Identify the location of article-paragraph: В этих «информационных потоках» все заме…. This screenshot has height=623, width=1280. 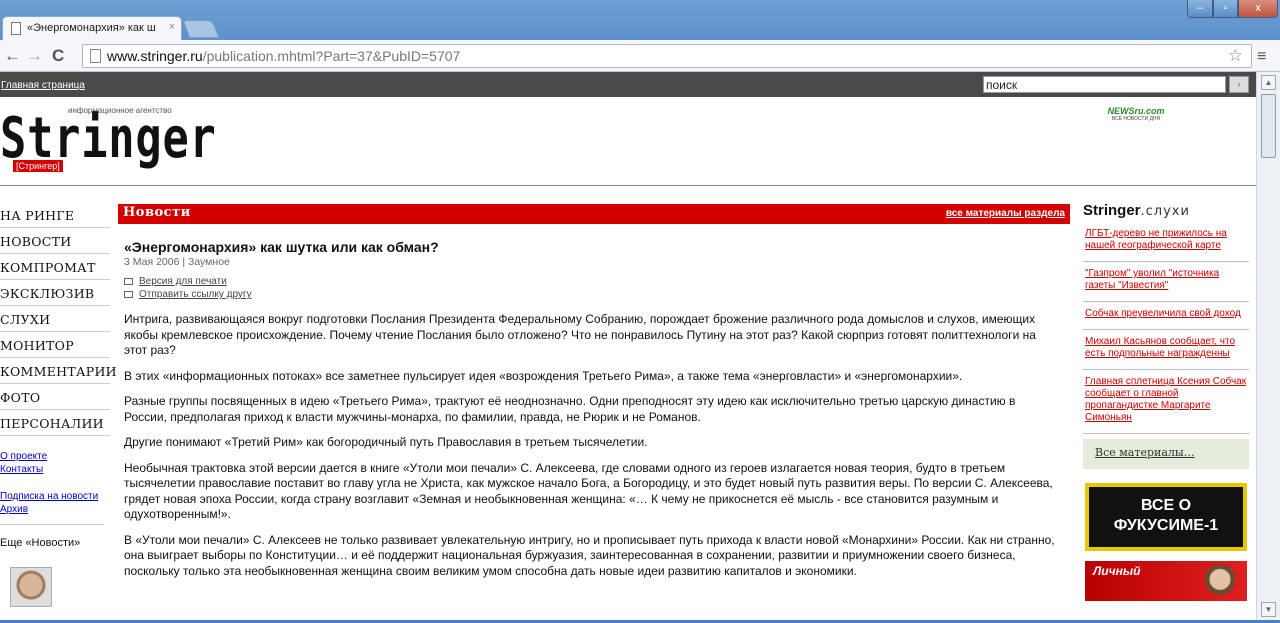
(543, 375).